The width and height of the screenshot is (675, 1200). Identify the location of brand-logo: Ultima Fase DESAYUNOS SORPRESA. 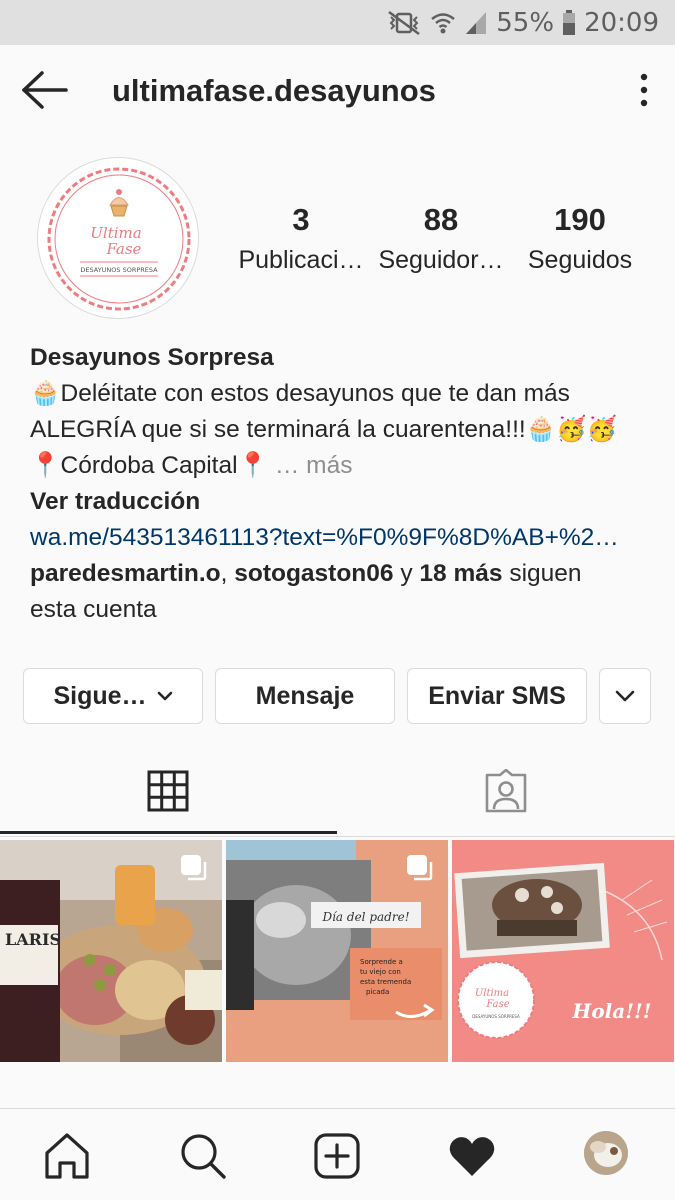
(119, 239).